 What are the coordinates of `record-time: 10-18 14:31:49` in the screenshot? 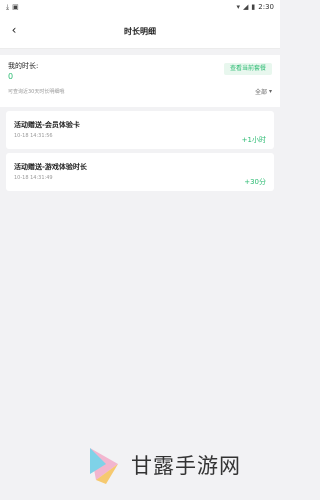 It's located at (33, 178).